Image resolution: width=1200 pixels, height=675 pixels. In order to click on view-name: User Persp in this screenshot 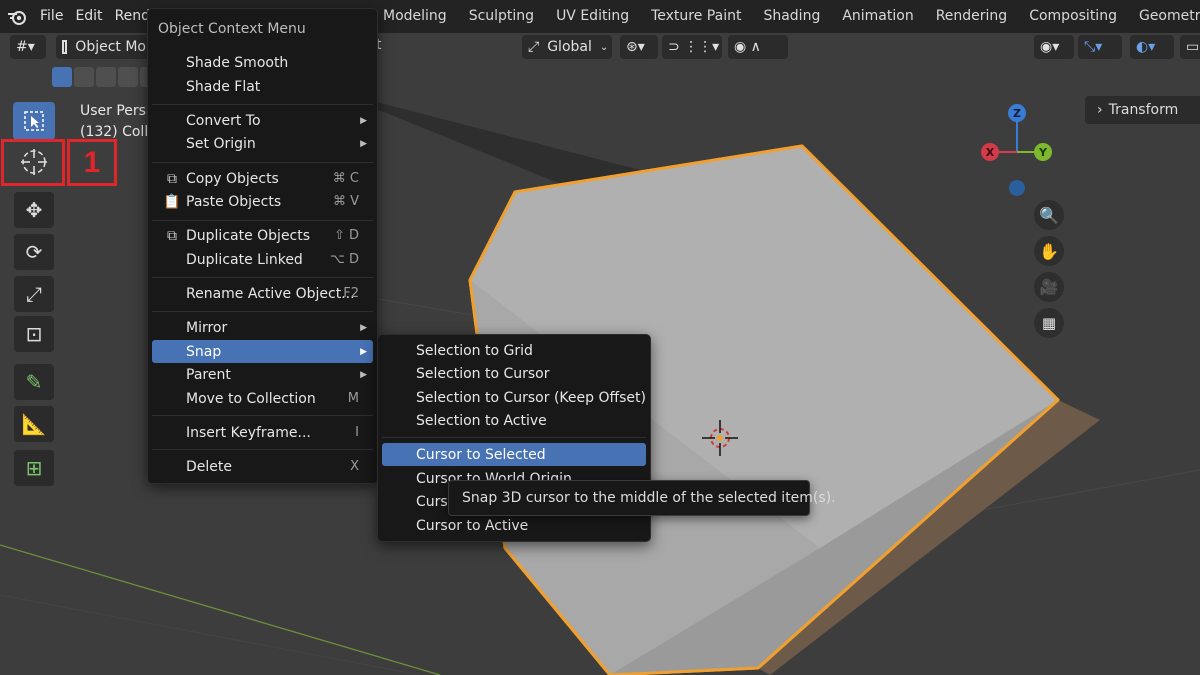, I will do `click(117, 111)`.